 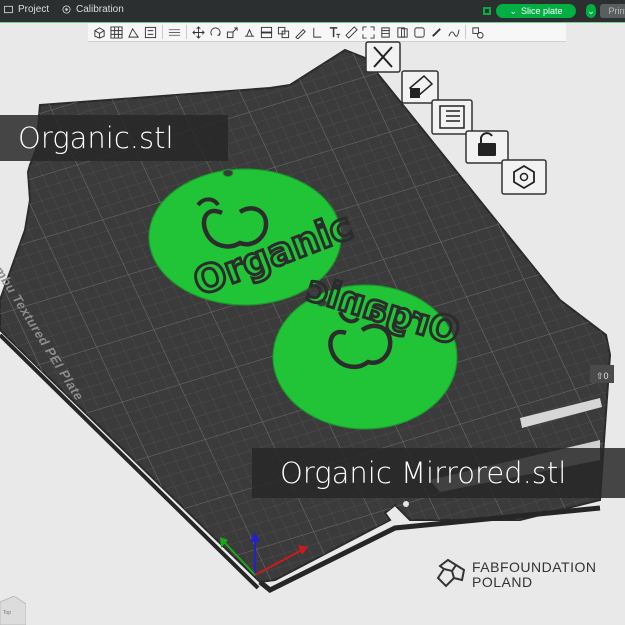 I want to click on logo-text-line2: POLAND, so click(x=502, y=582).